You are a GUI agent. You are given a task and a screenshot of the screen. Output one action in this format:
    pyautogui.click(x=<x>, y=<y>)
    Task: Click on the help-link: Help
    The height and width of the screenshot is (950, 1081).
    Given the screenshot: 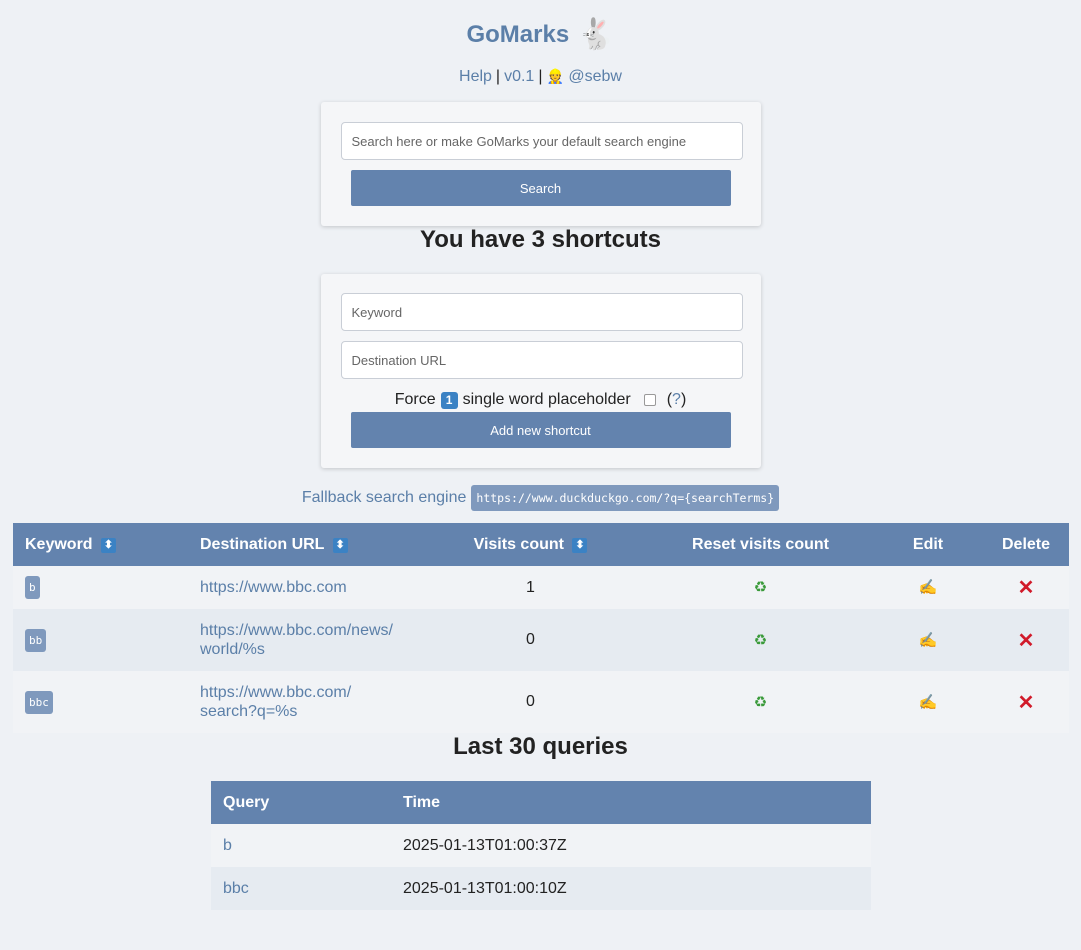 What is the action you would take?
    pyautogui.click(x=475, y=76)
    